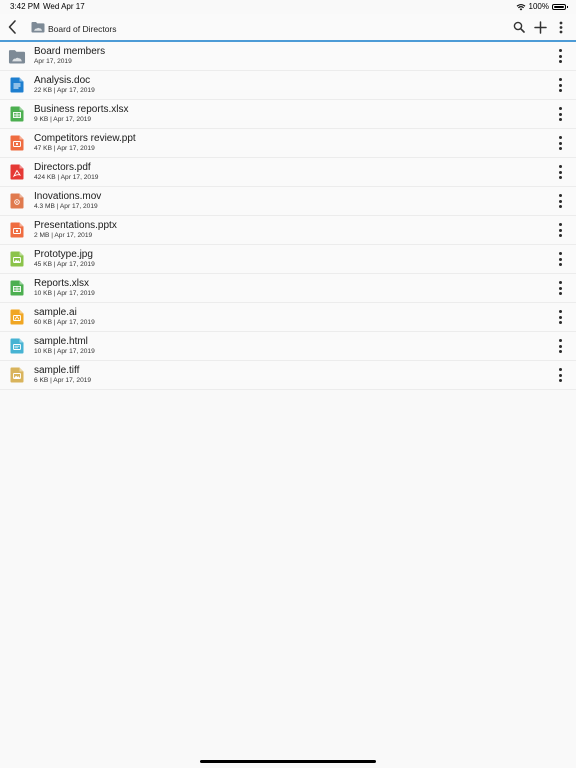 This screenshot has height=768, width=576. I want to click on search-button, so click(519, 27).